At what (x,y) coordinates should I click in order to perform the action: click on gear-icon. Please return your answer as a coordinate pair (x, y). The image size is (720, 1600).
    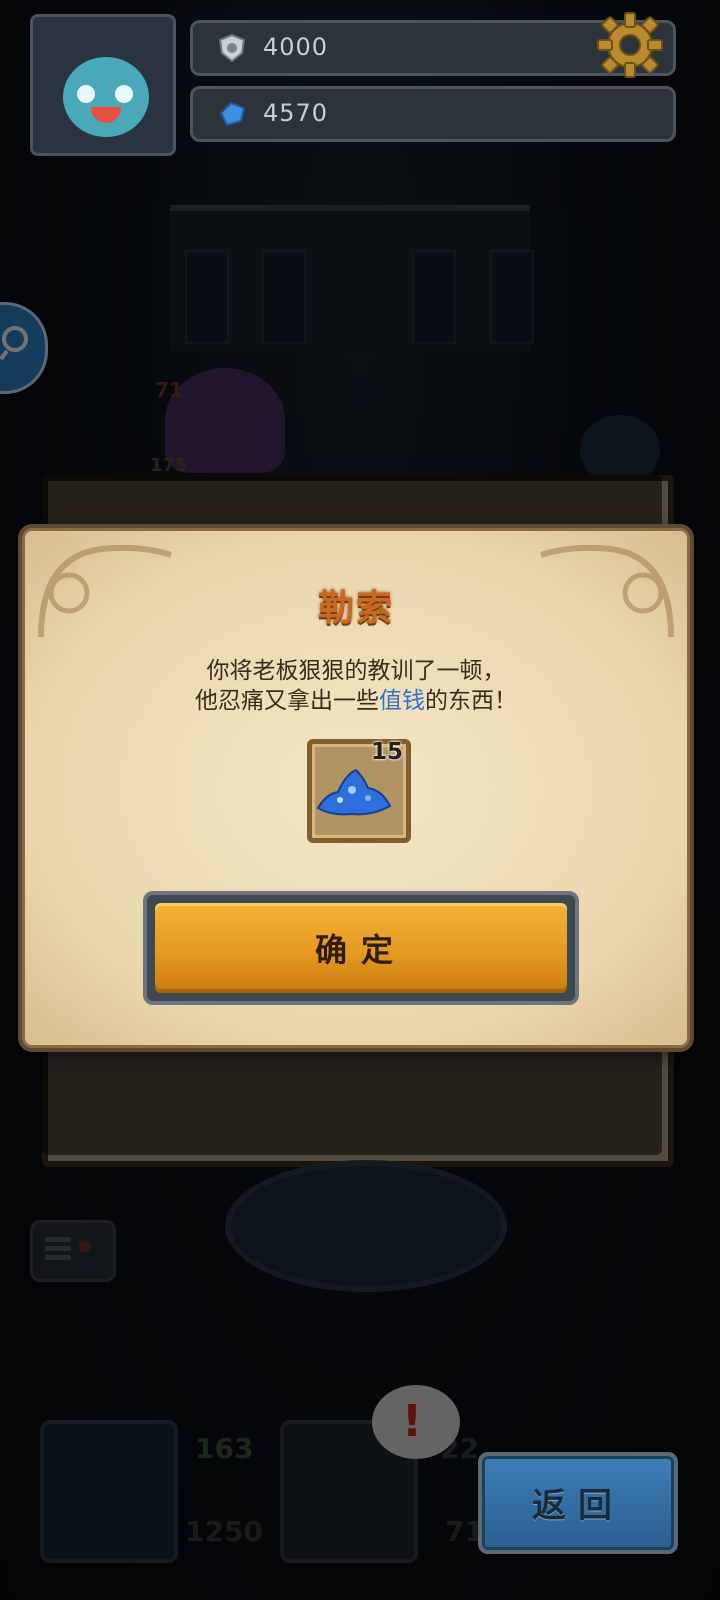
    Looking at the image, I should click on (630, 45).